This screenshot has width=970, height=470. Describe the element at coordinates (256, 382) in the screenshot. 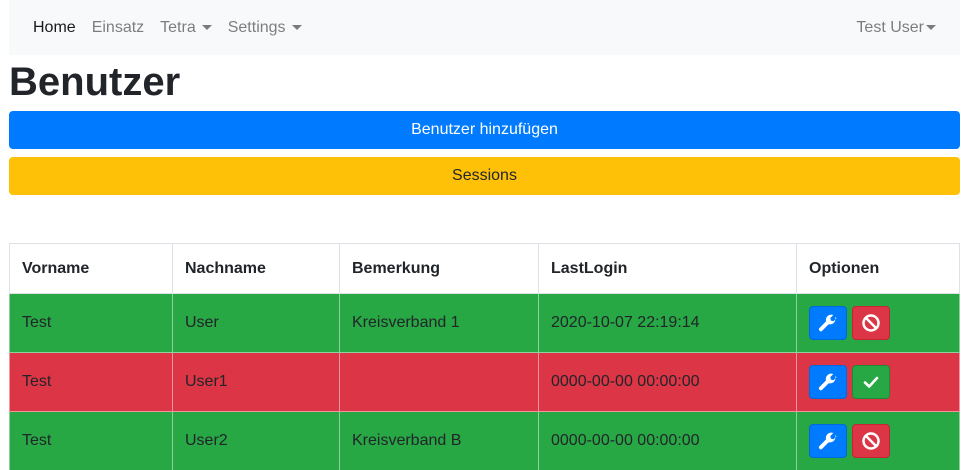

I see `cell-nachname: User1` at that location.